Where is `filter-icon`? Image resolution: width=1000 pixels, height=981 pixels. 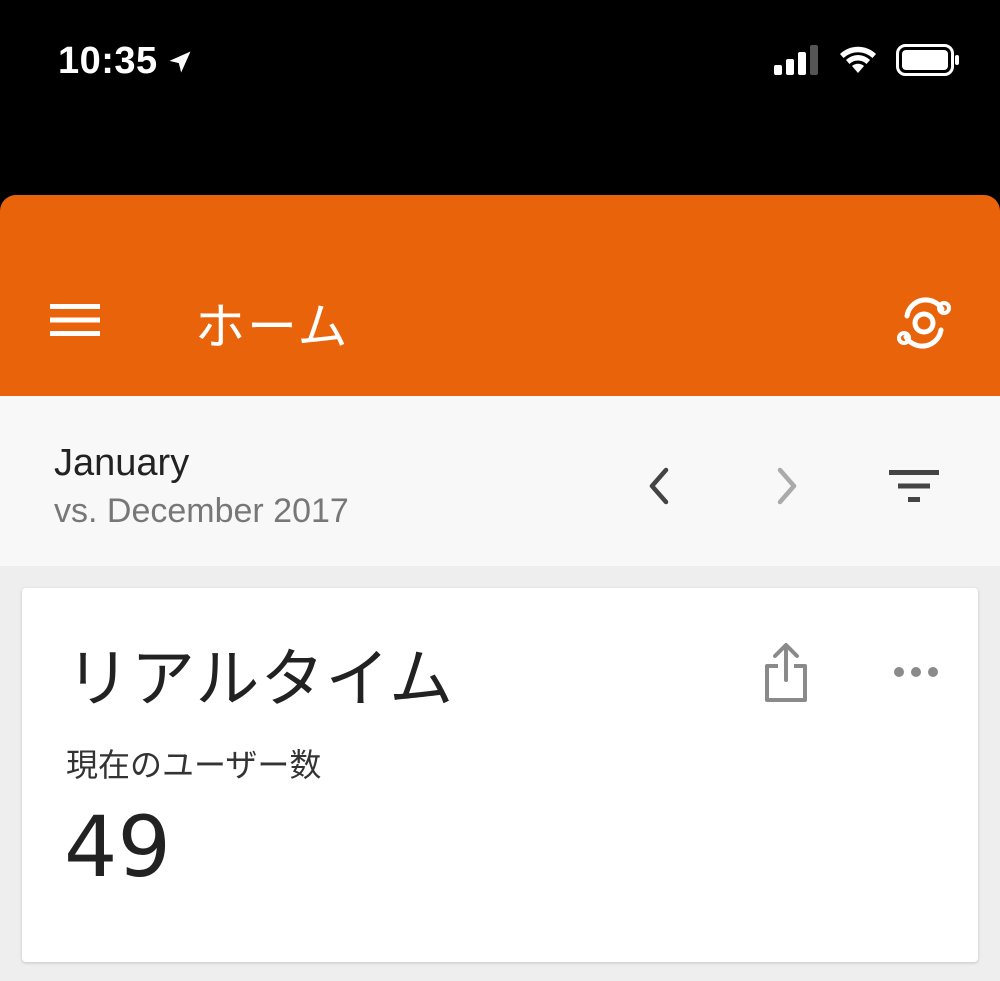
filter-icon is located at coordinates (914, 486).